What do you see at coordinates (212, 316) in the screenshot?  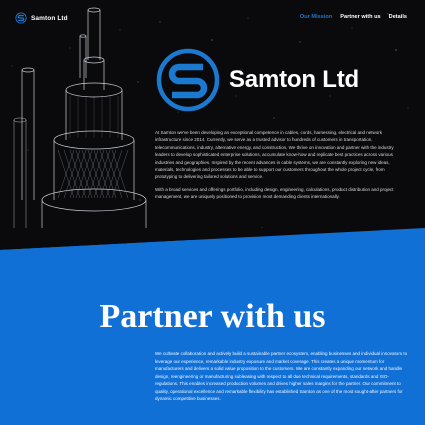 I see `partner-title: Partner with us` at bounding box center [212, 316].